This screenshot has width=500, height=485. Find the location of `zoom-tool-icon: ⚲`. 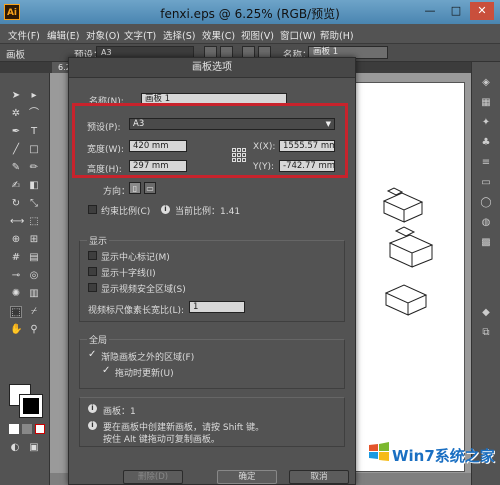

zoom-tool-icon: ⚲ is located at coordinates (34, 330).